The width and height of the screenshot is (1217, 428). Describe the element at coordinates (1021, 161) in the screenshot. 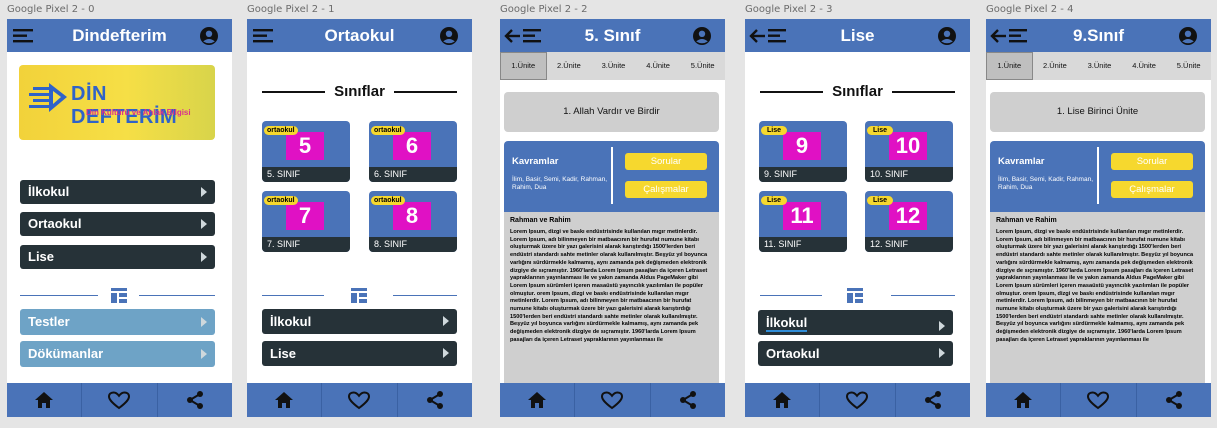

I see `kavramlar-title: Kavramlar` at that location.